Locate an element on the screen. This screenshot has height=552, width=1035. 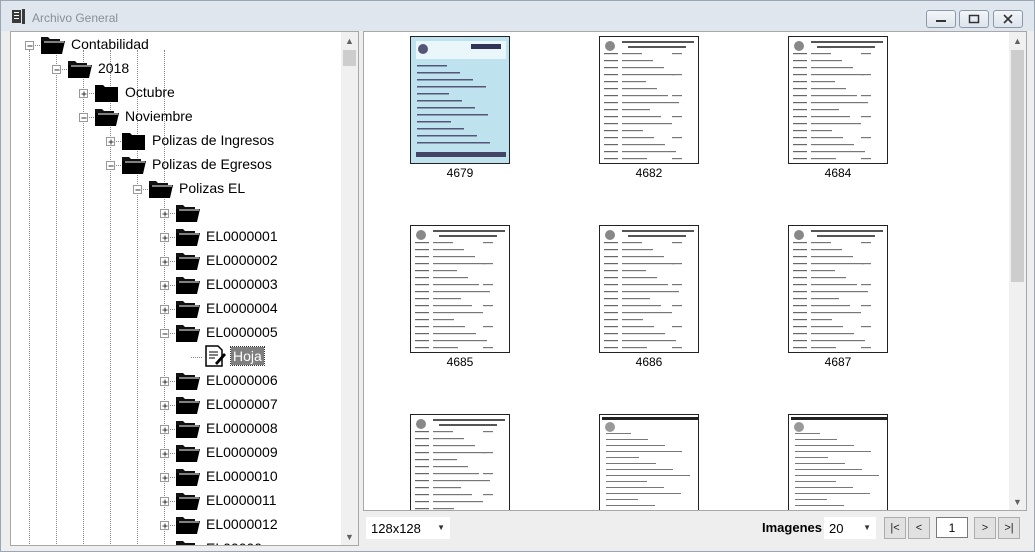
maximize-icon is located at coordinates (974, 19).